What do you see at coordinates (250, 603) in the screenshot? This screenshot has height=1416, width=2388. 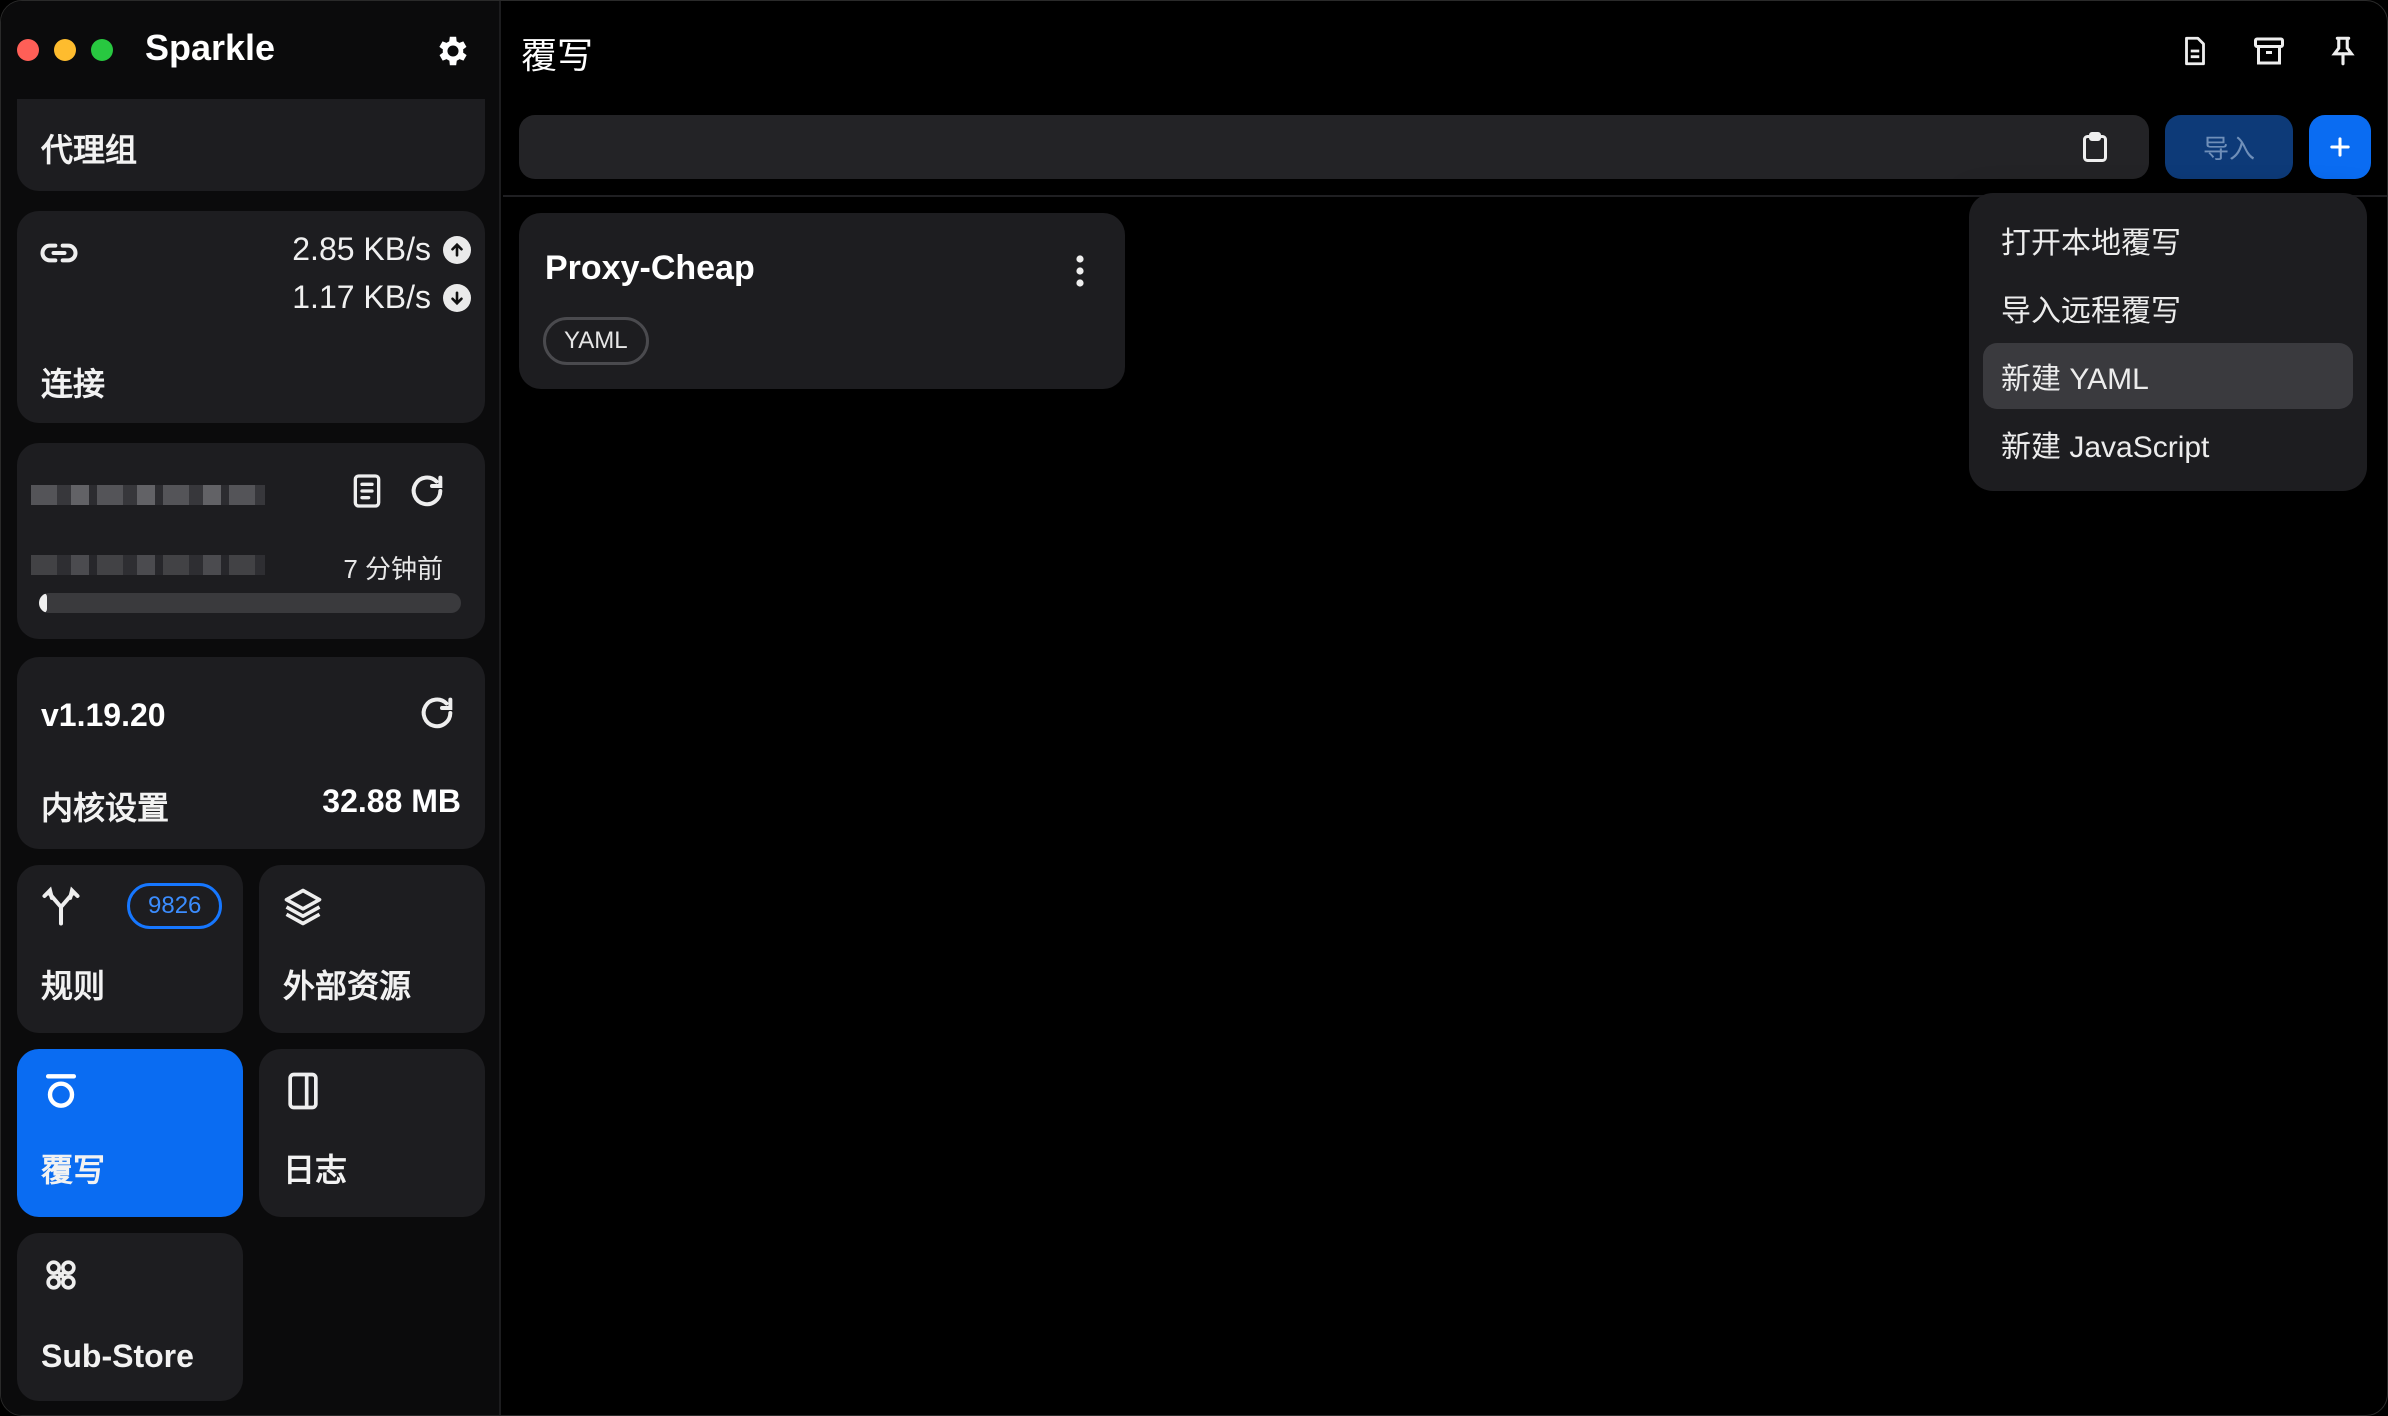 I see `profile-usage-bar` at bounding box center [250, 603].